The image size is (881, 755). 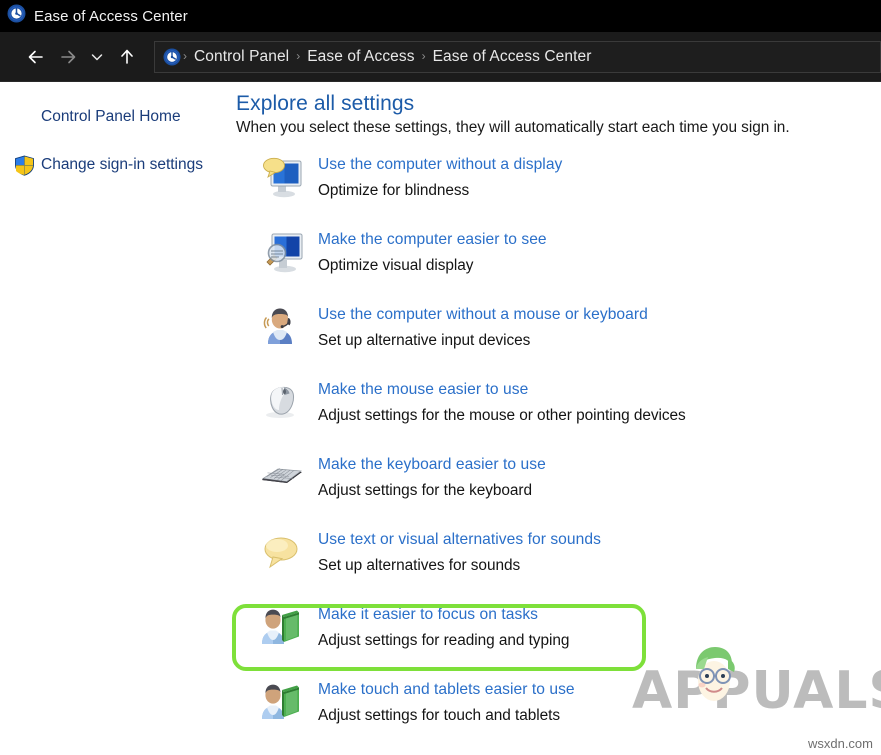 I want to click on breadcrumb-item-ease-of-access: Ease of Access, so click(x=360, y=57).